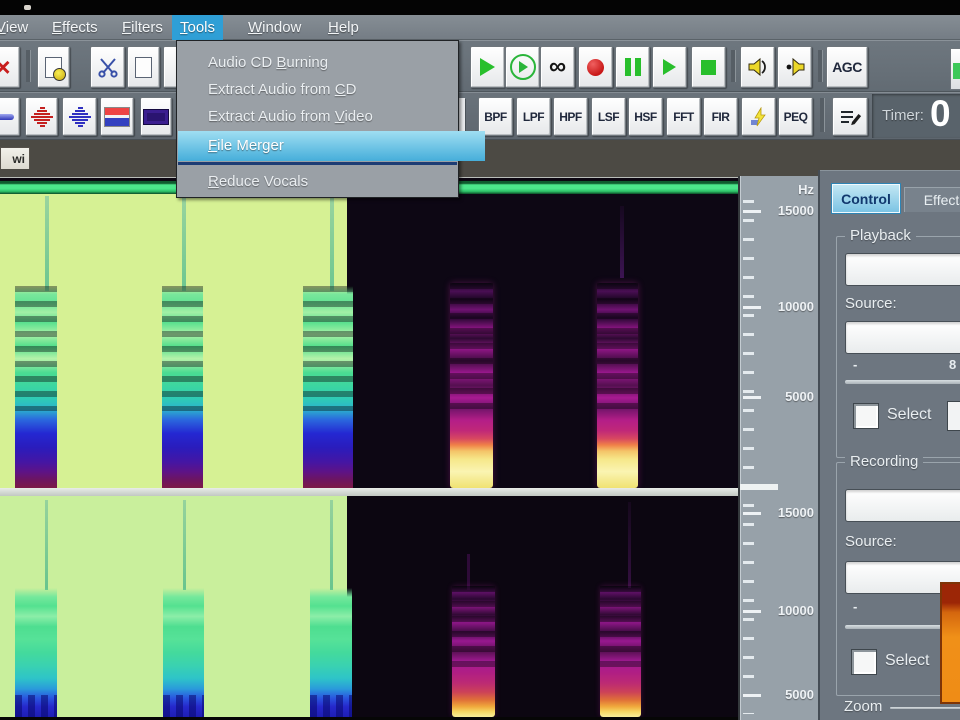 The width and height of the screenshot is (960, 720). What do you see at coordinates (369, 492) in the screenshot?
I see `channel-divider` at bounding box center [369, 492].